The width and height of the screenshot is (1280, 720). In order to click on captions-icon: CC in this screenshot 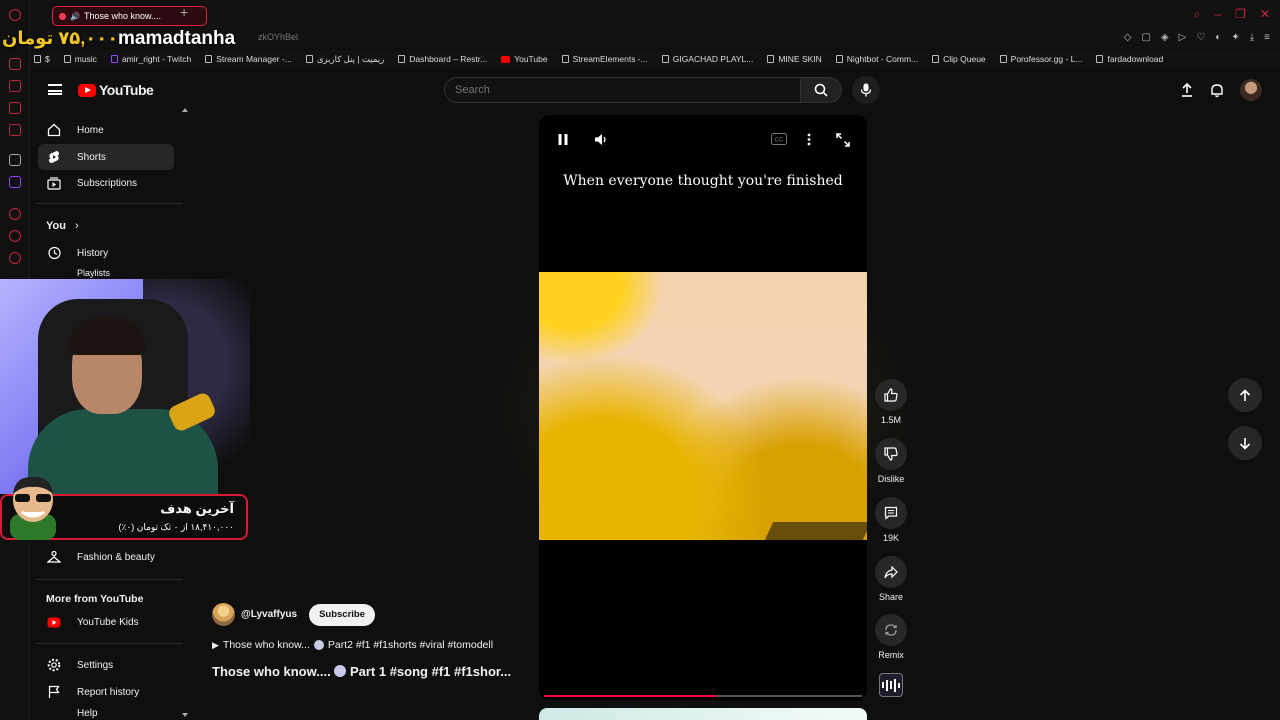, I will do `click(779, 139)`.